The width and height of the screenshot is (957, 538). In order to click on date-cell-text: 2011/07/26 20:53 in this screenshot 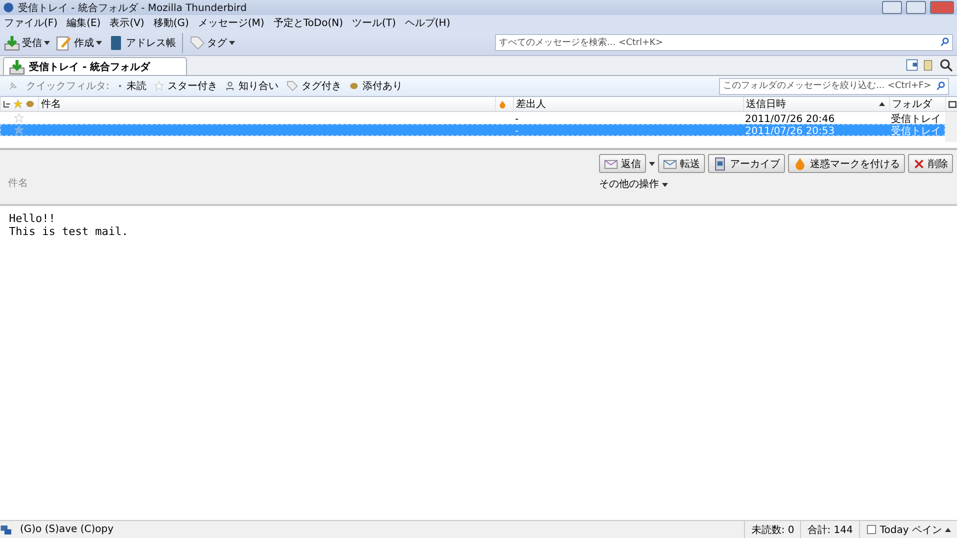, I will do `click(790, 131)`.